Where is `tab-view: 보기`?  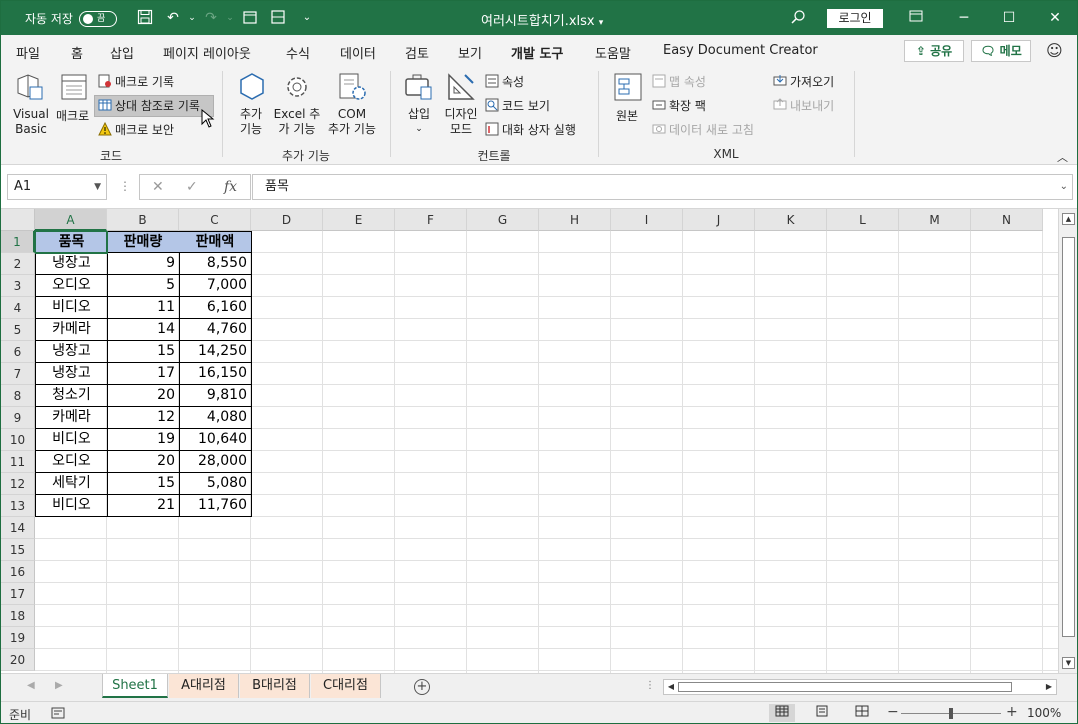 tab-view: 보기 is located at coordinates (470, 52).